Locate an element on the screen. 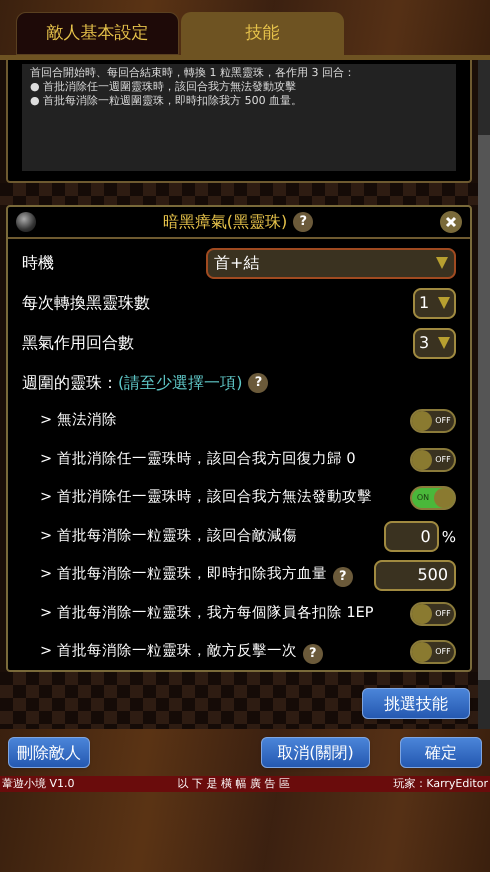  field-label: 每次轉換黑靈珠數 is located at coordinates (86, 303).